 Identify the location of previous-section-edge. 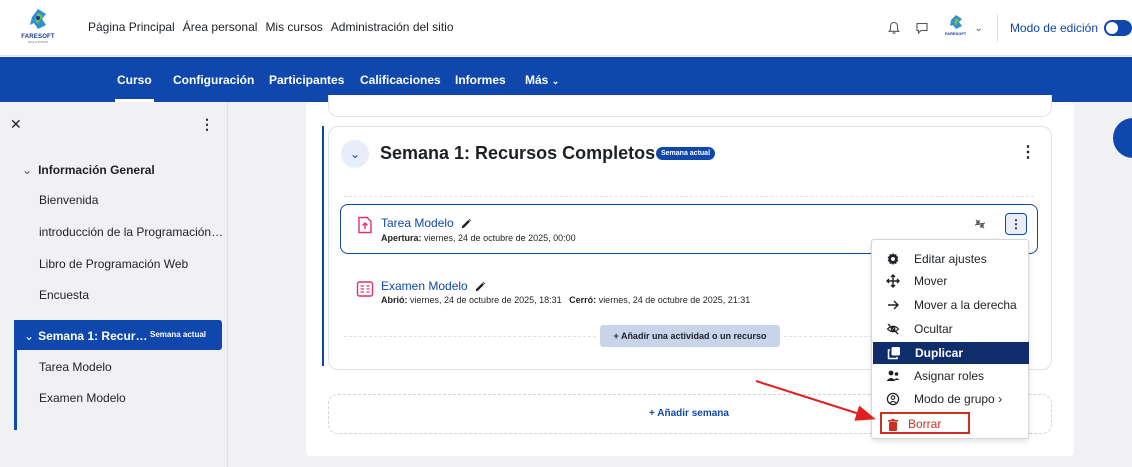
(690, 106).